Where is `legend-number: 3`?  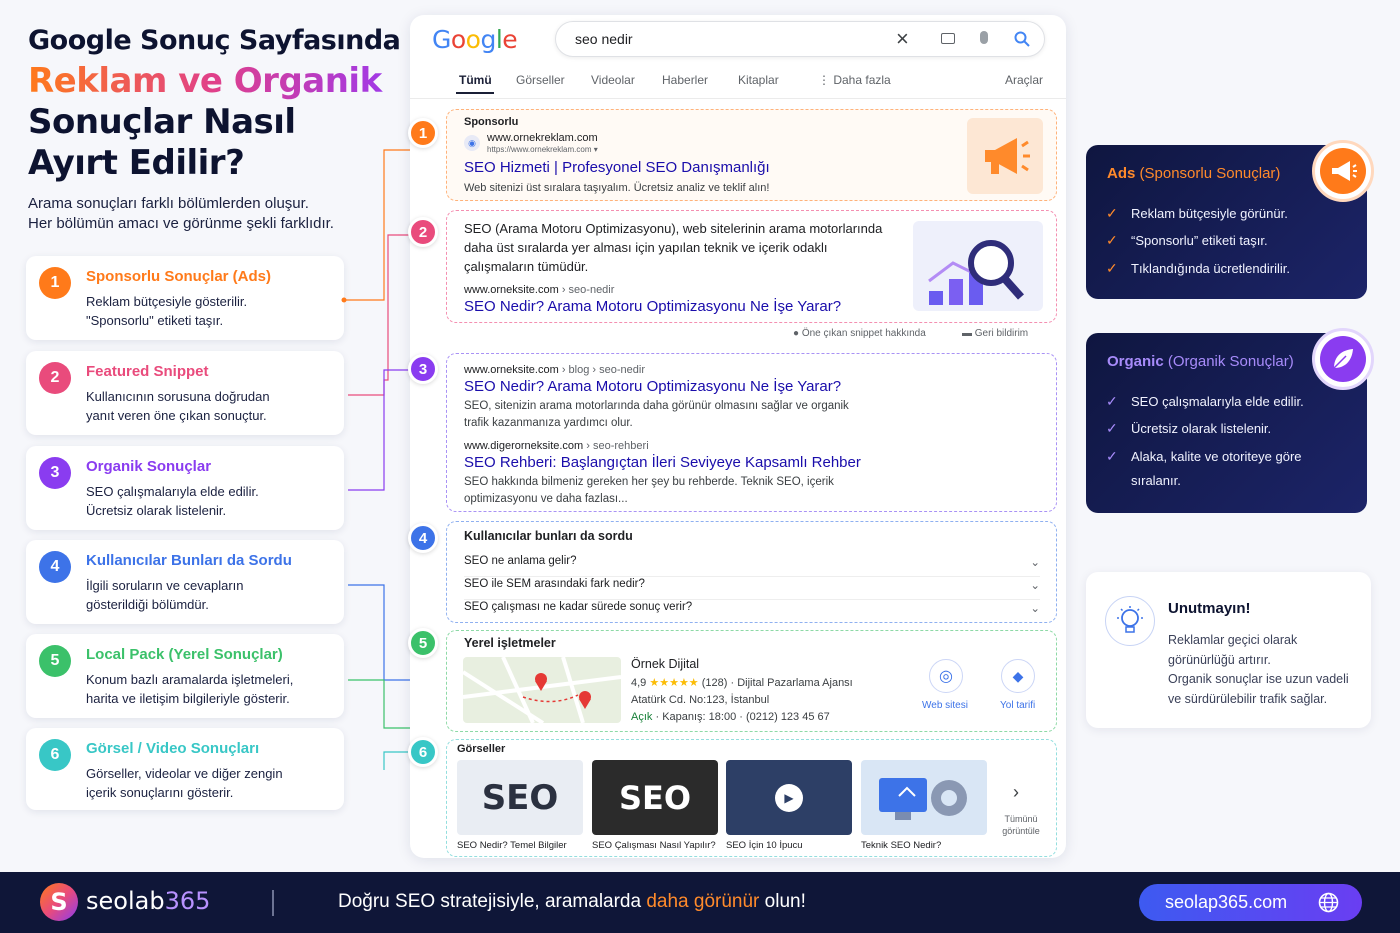 legend-number: 3 is located at coordinates (55, 473).